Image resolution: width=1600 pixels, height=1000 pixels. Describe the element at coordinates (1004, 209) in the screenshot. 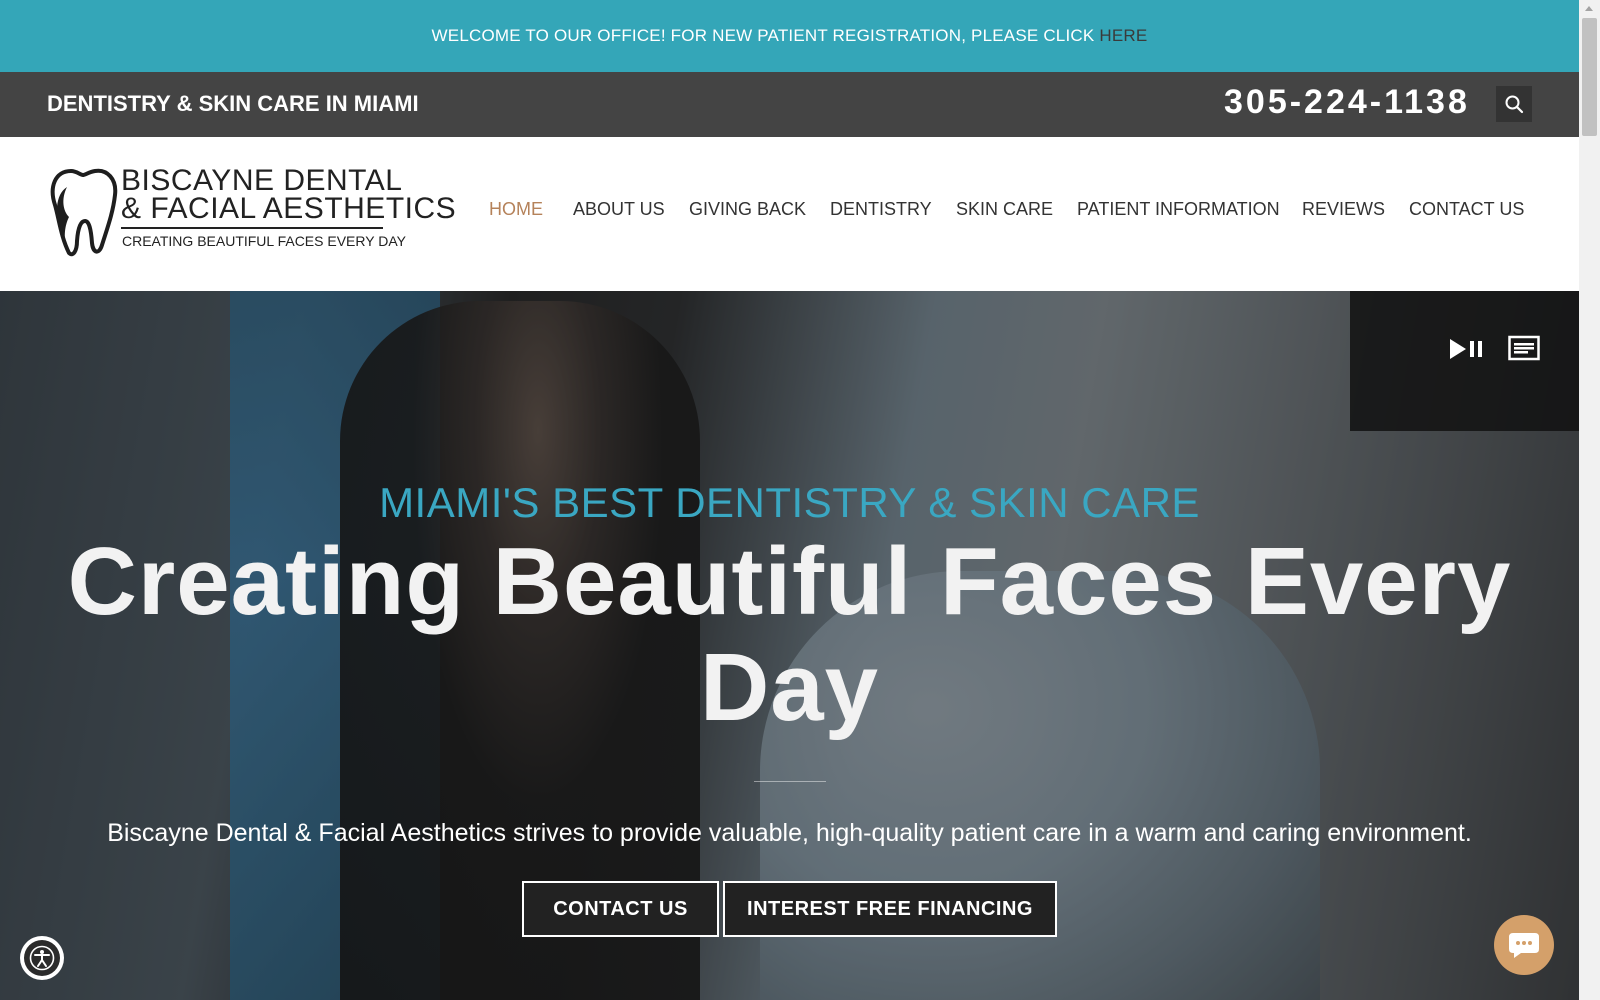

I see `nav-skin-care: SKIN CARE` at that location.